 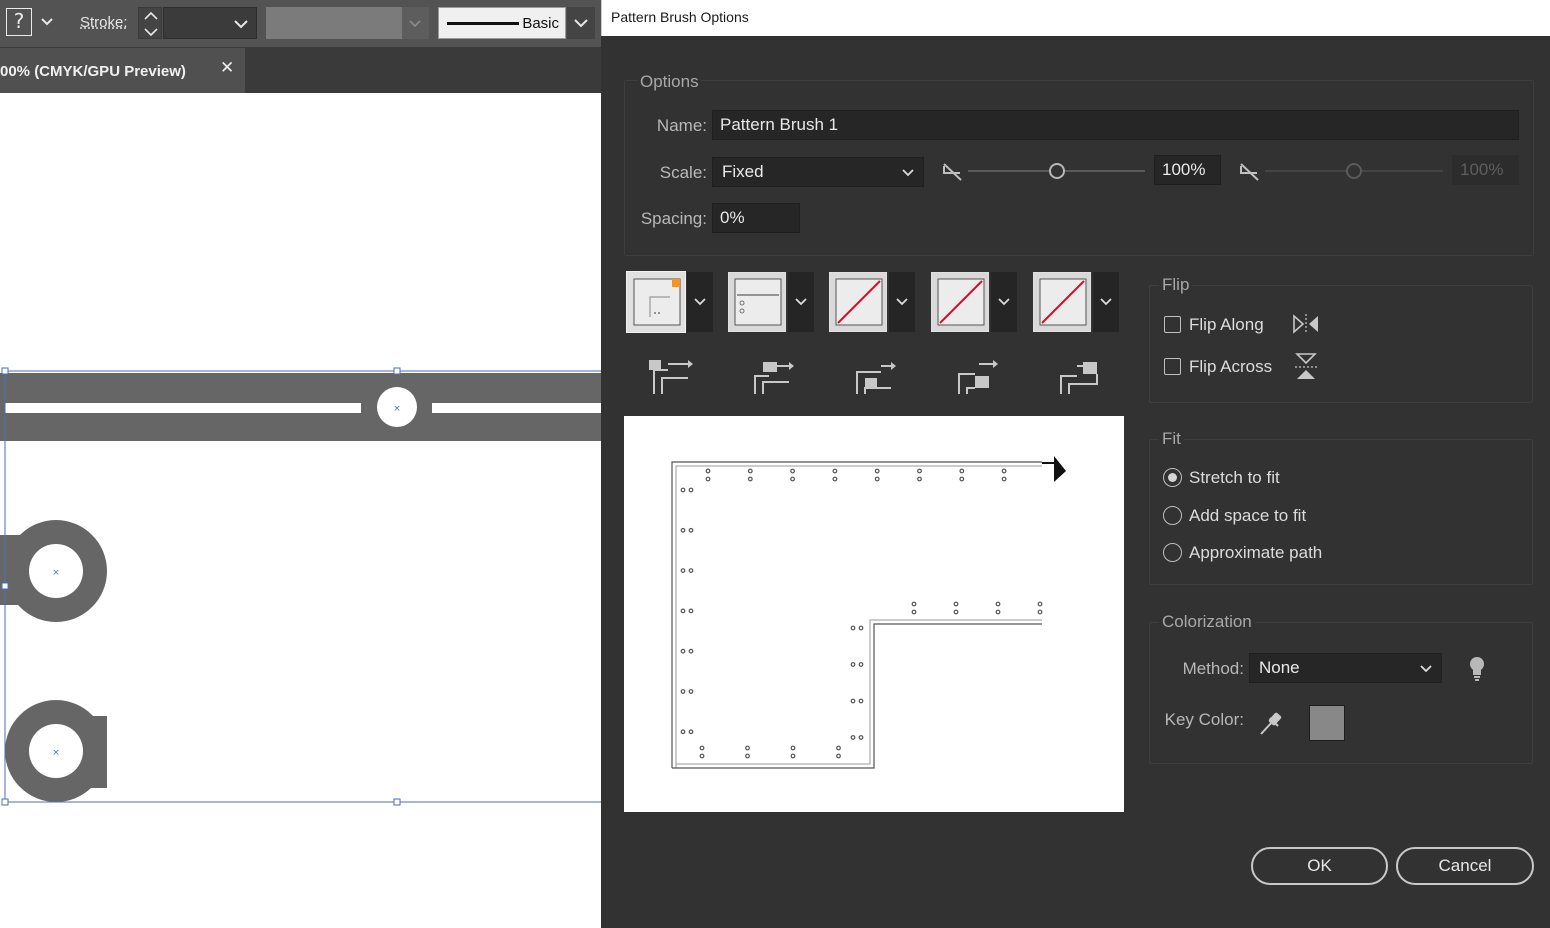 I want to click on variable-width-profile, so click(x=334, y=23).